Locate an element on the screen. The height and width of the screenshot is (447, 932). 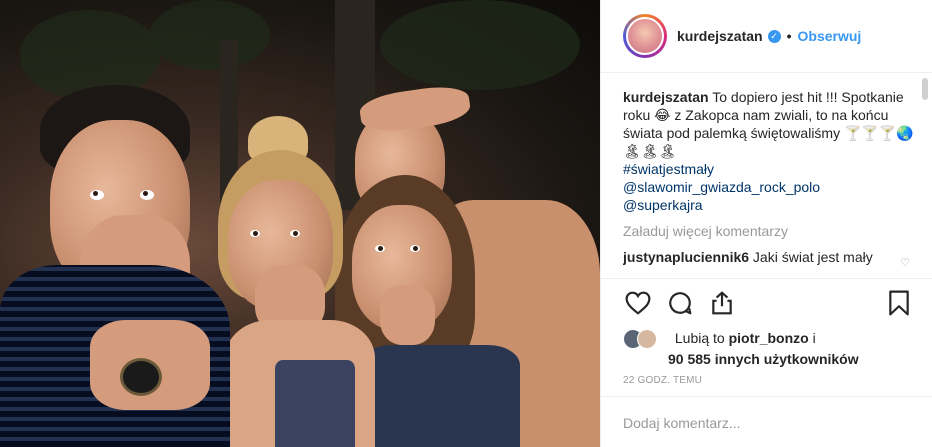
divider is located at coordinates (766, 278).